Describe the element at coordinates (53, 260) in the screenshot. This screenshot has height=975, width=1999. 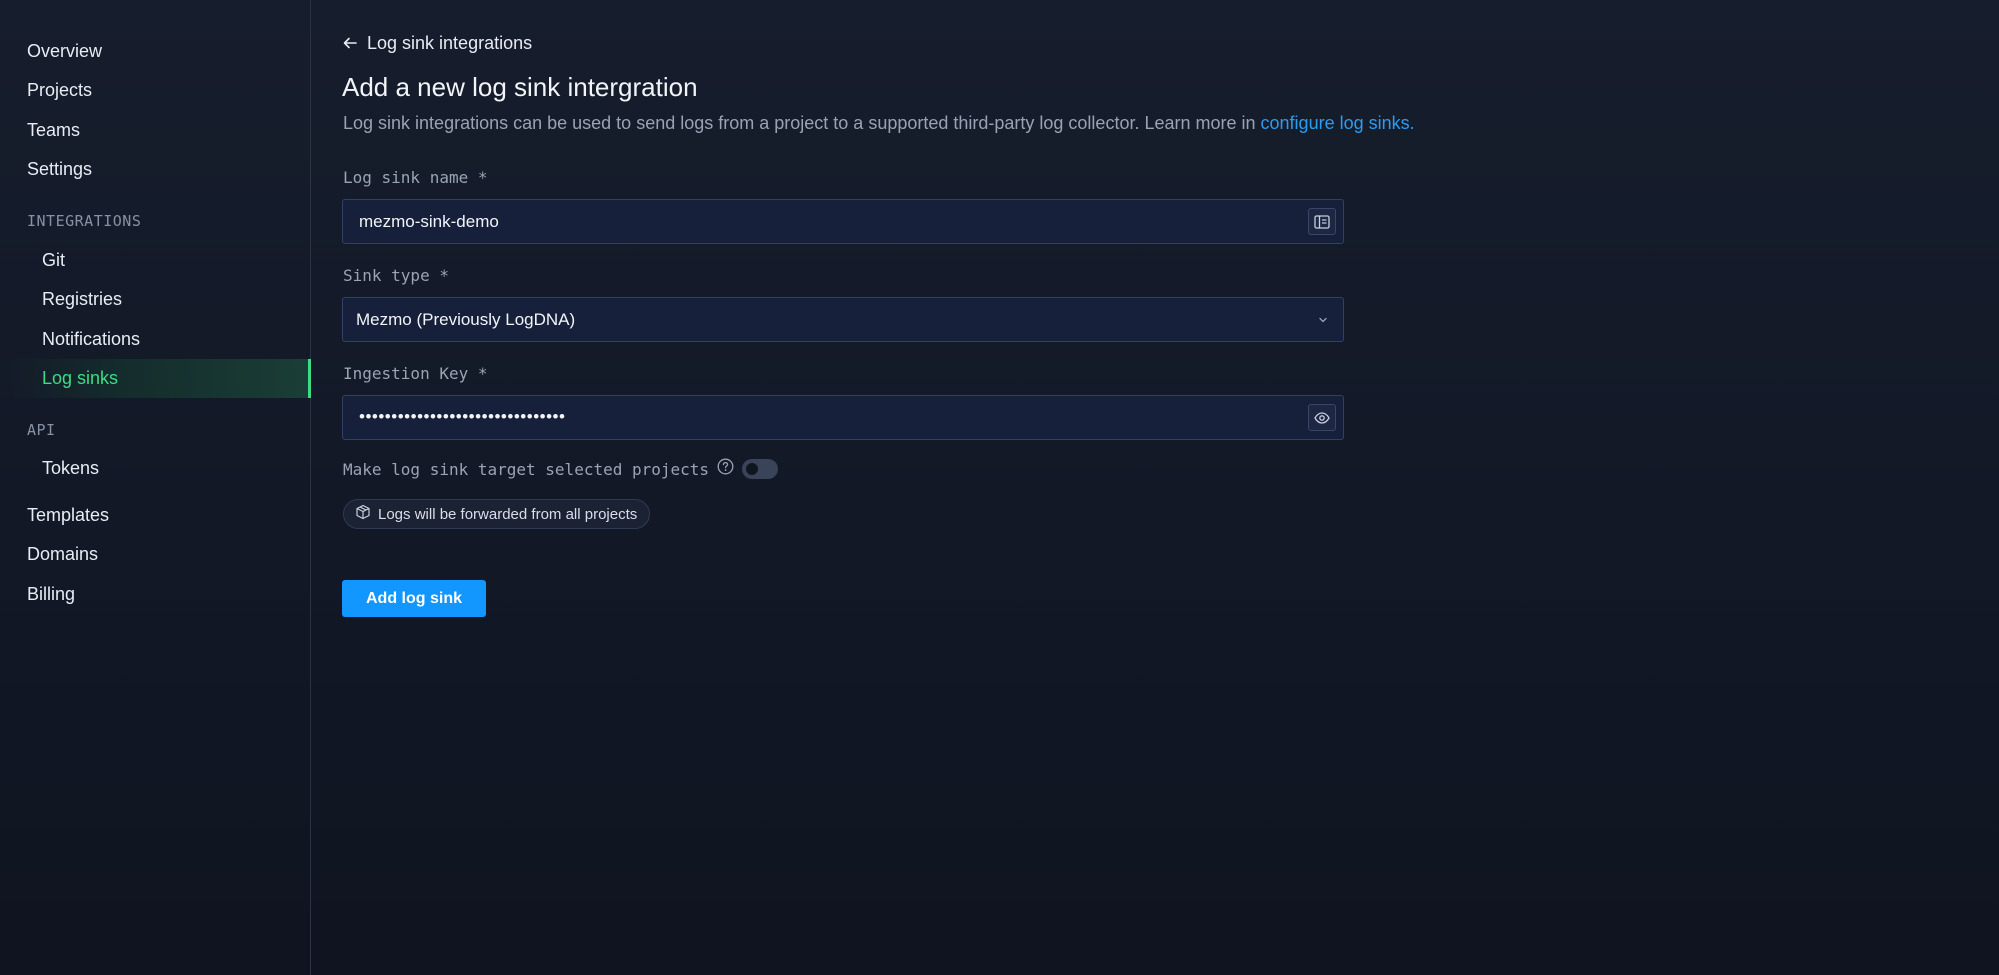
I see `sidebar-item-git: Git` at that location.